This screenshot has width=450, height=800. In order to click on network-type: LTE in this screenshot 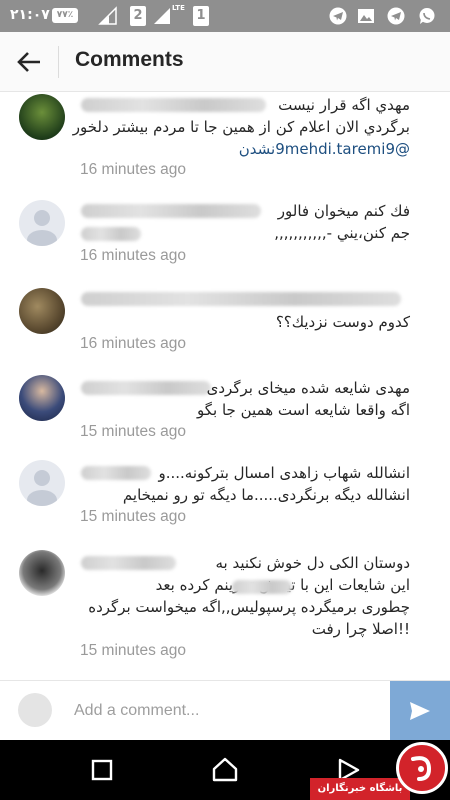, I will do `click(178, 8)`.